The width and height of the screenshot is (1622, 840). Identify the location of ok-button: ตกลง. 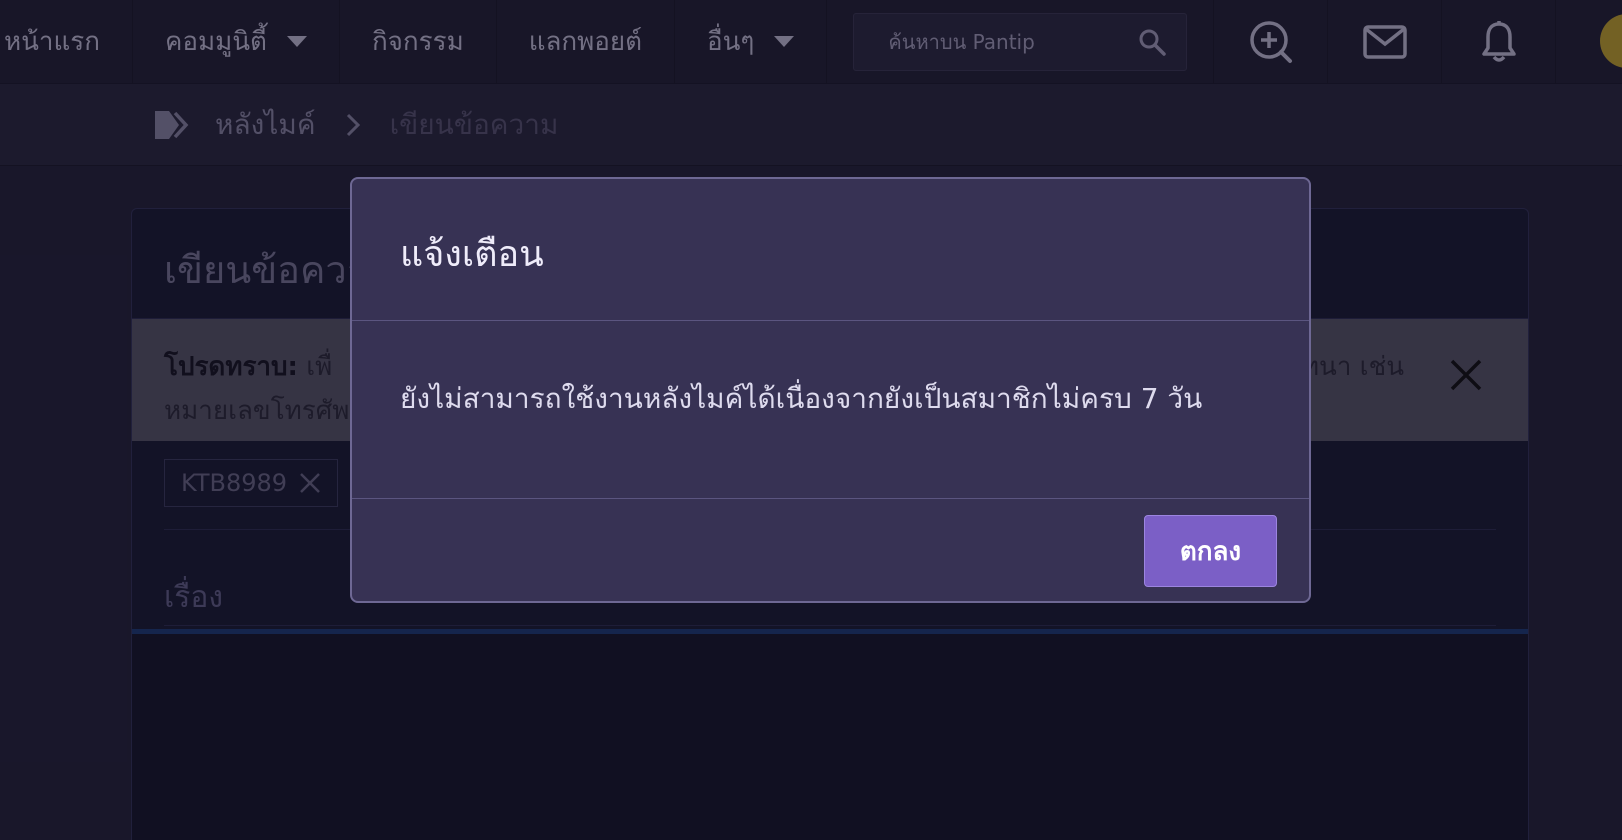
(1210, 551).